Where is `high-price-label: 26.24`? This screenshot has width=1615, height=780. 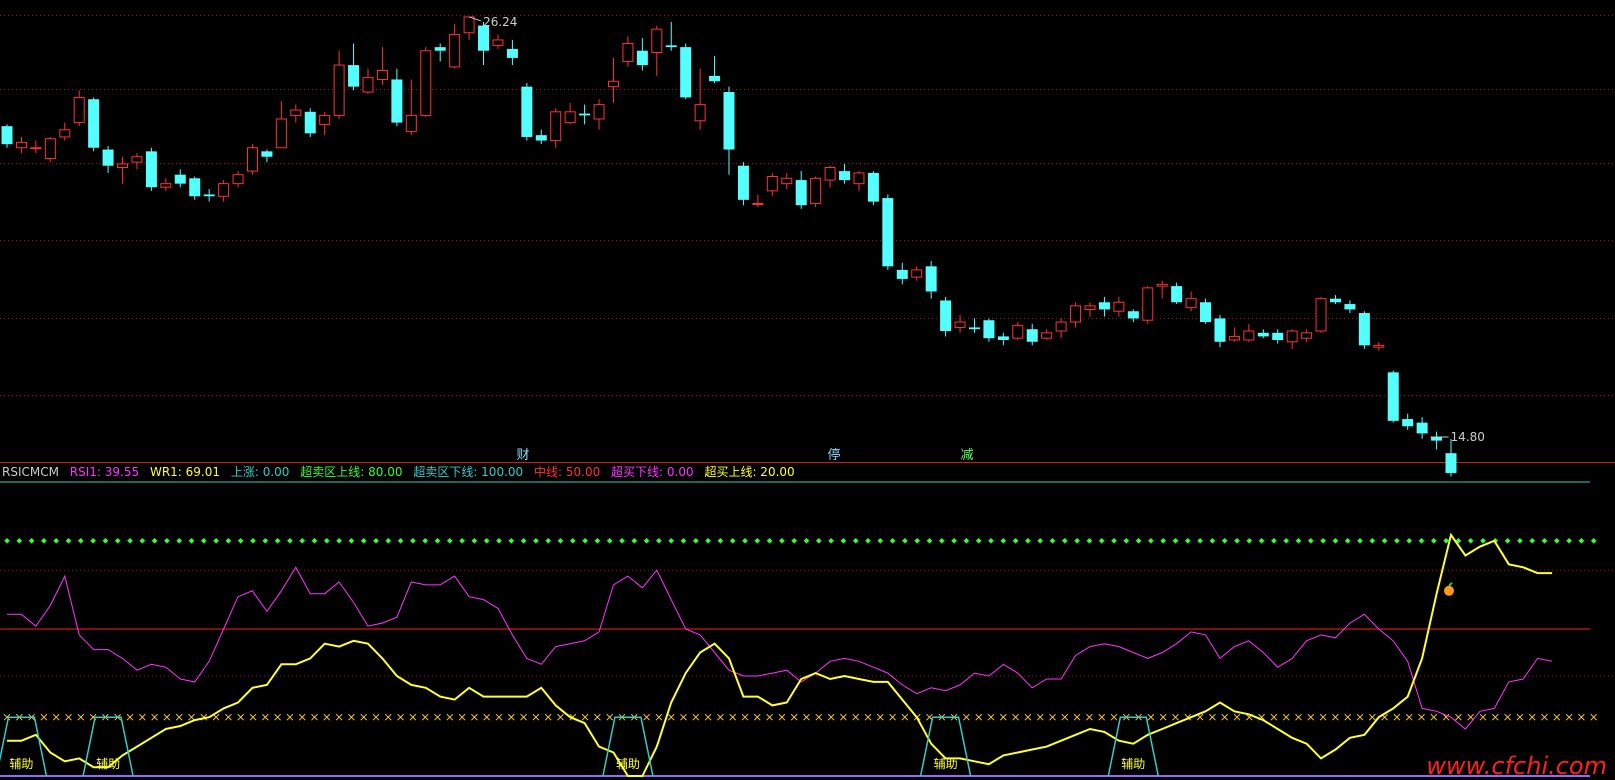 high-price-label: 26.24 is located at coordinates (500, 22).